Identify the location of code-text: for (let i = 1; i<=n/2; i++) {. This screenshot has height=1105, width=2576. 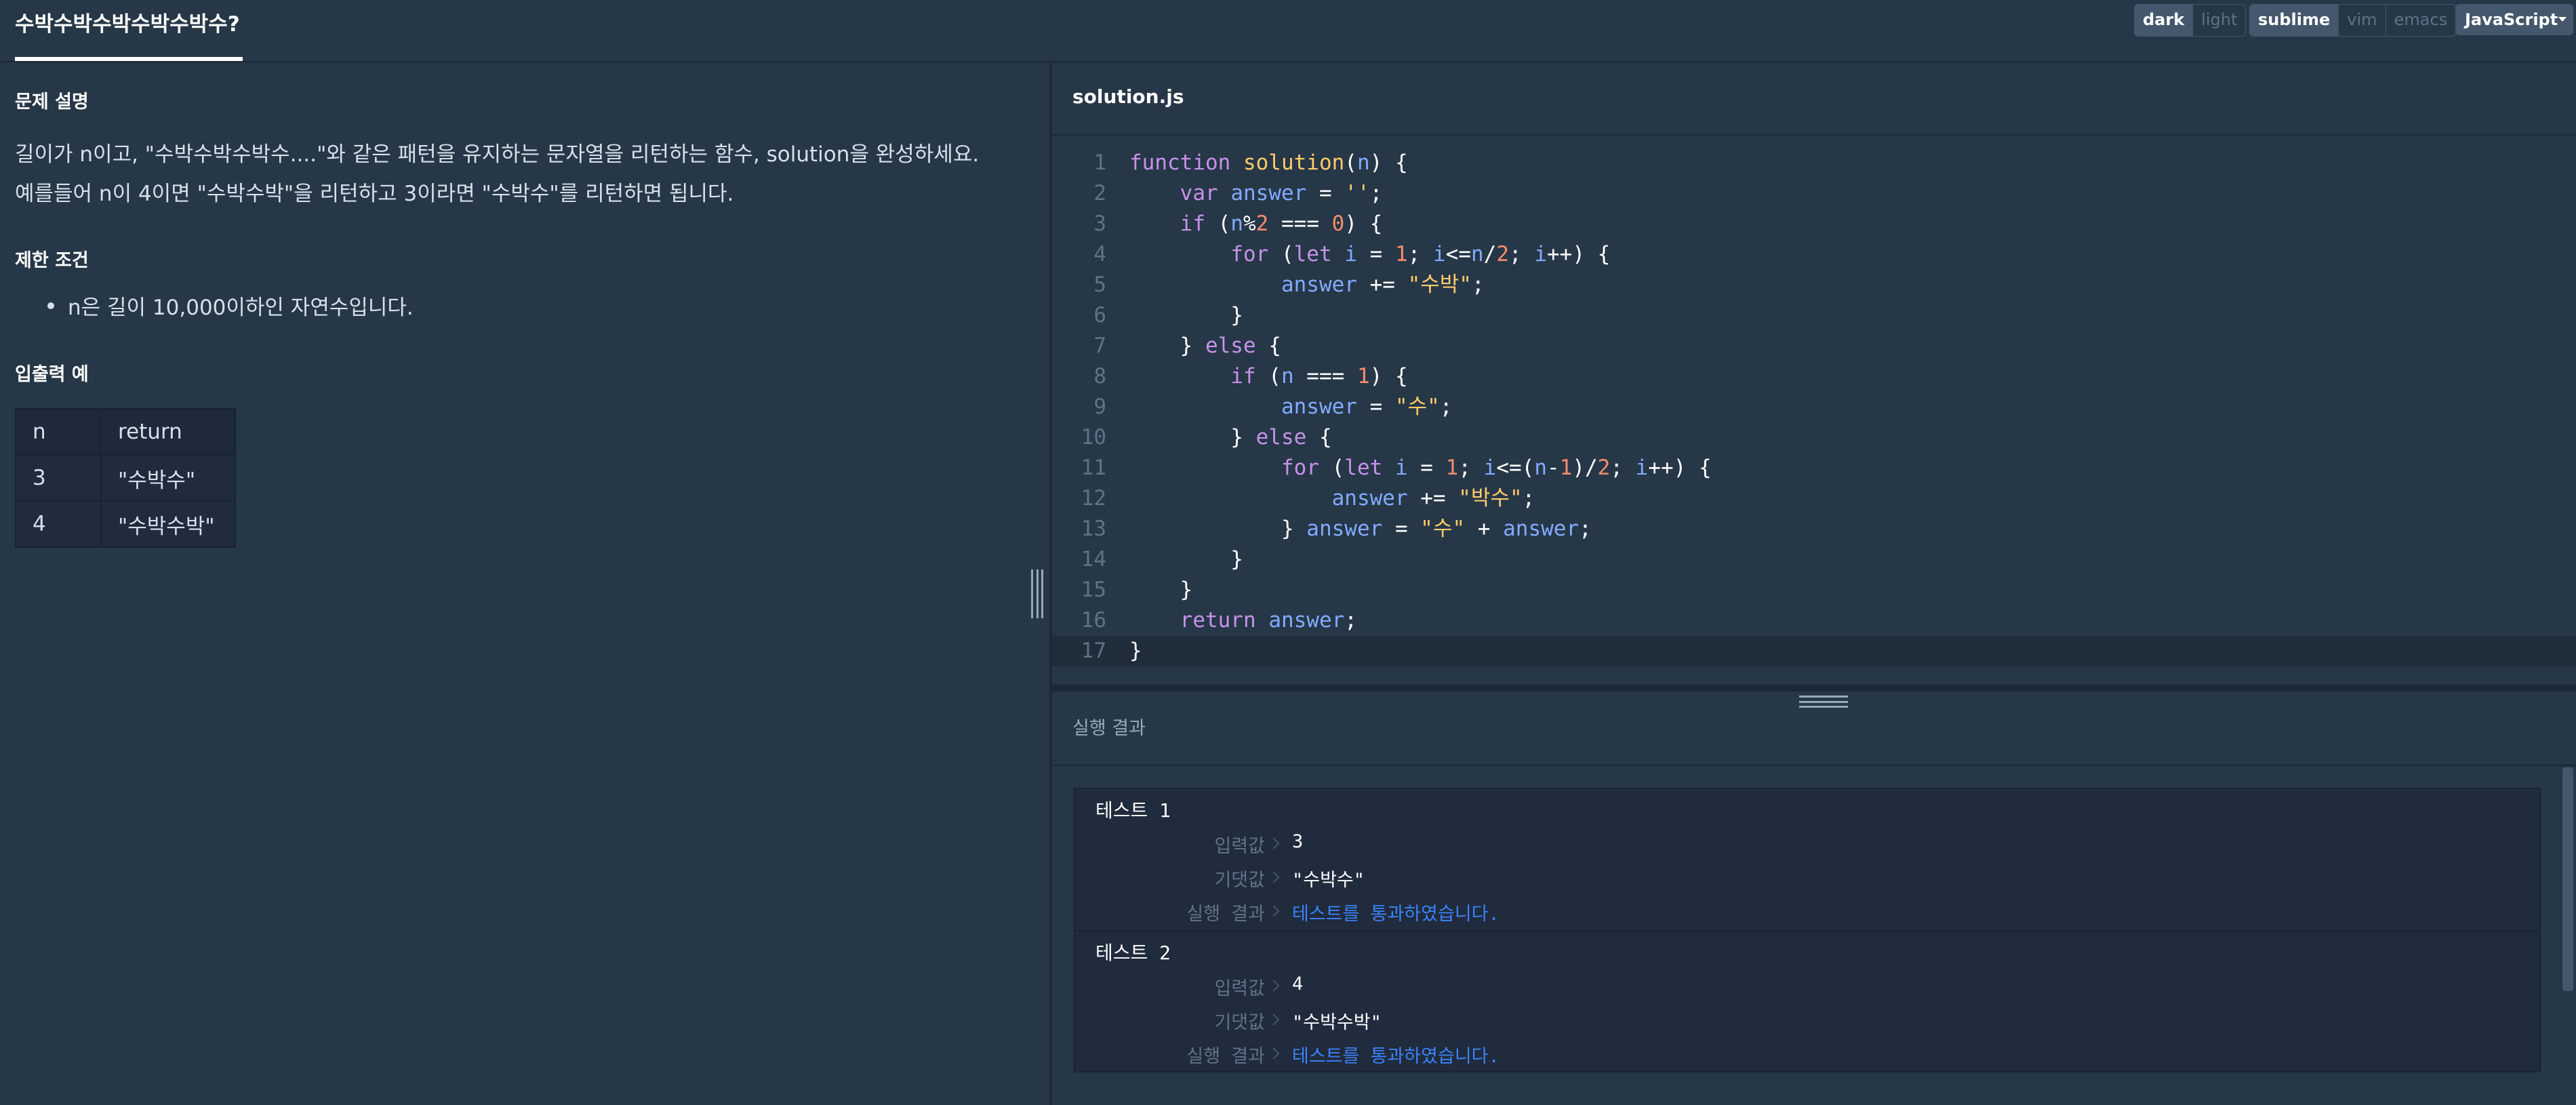
(1369, 255).